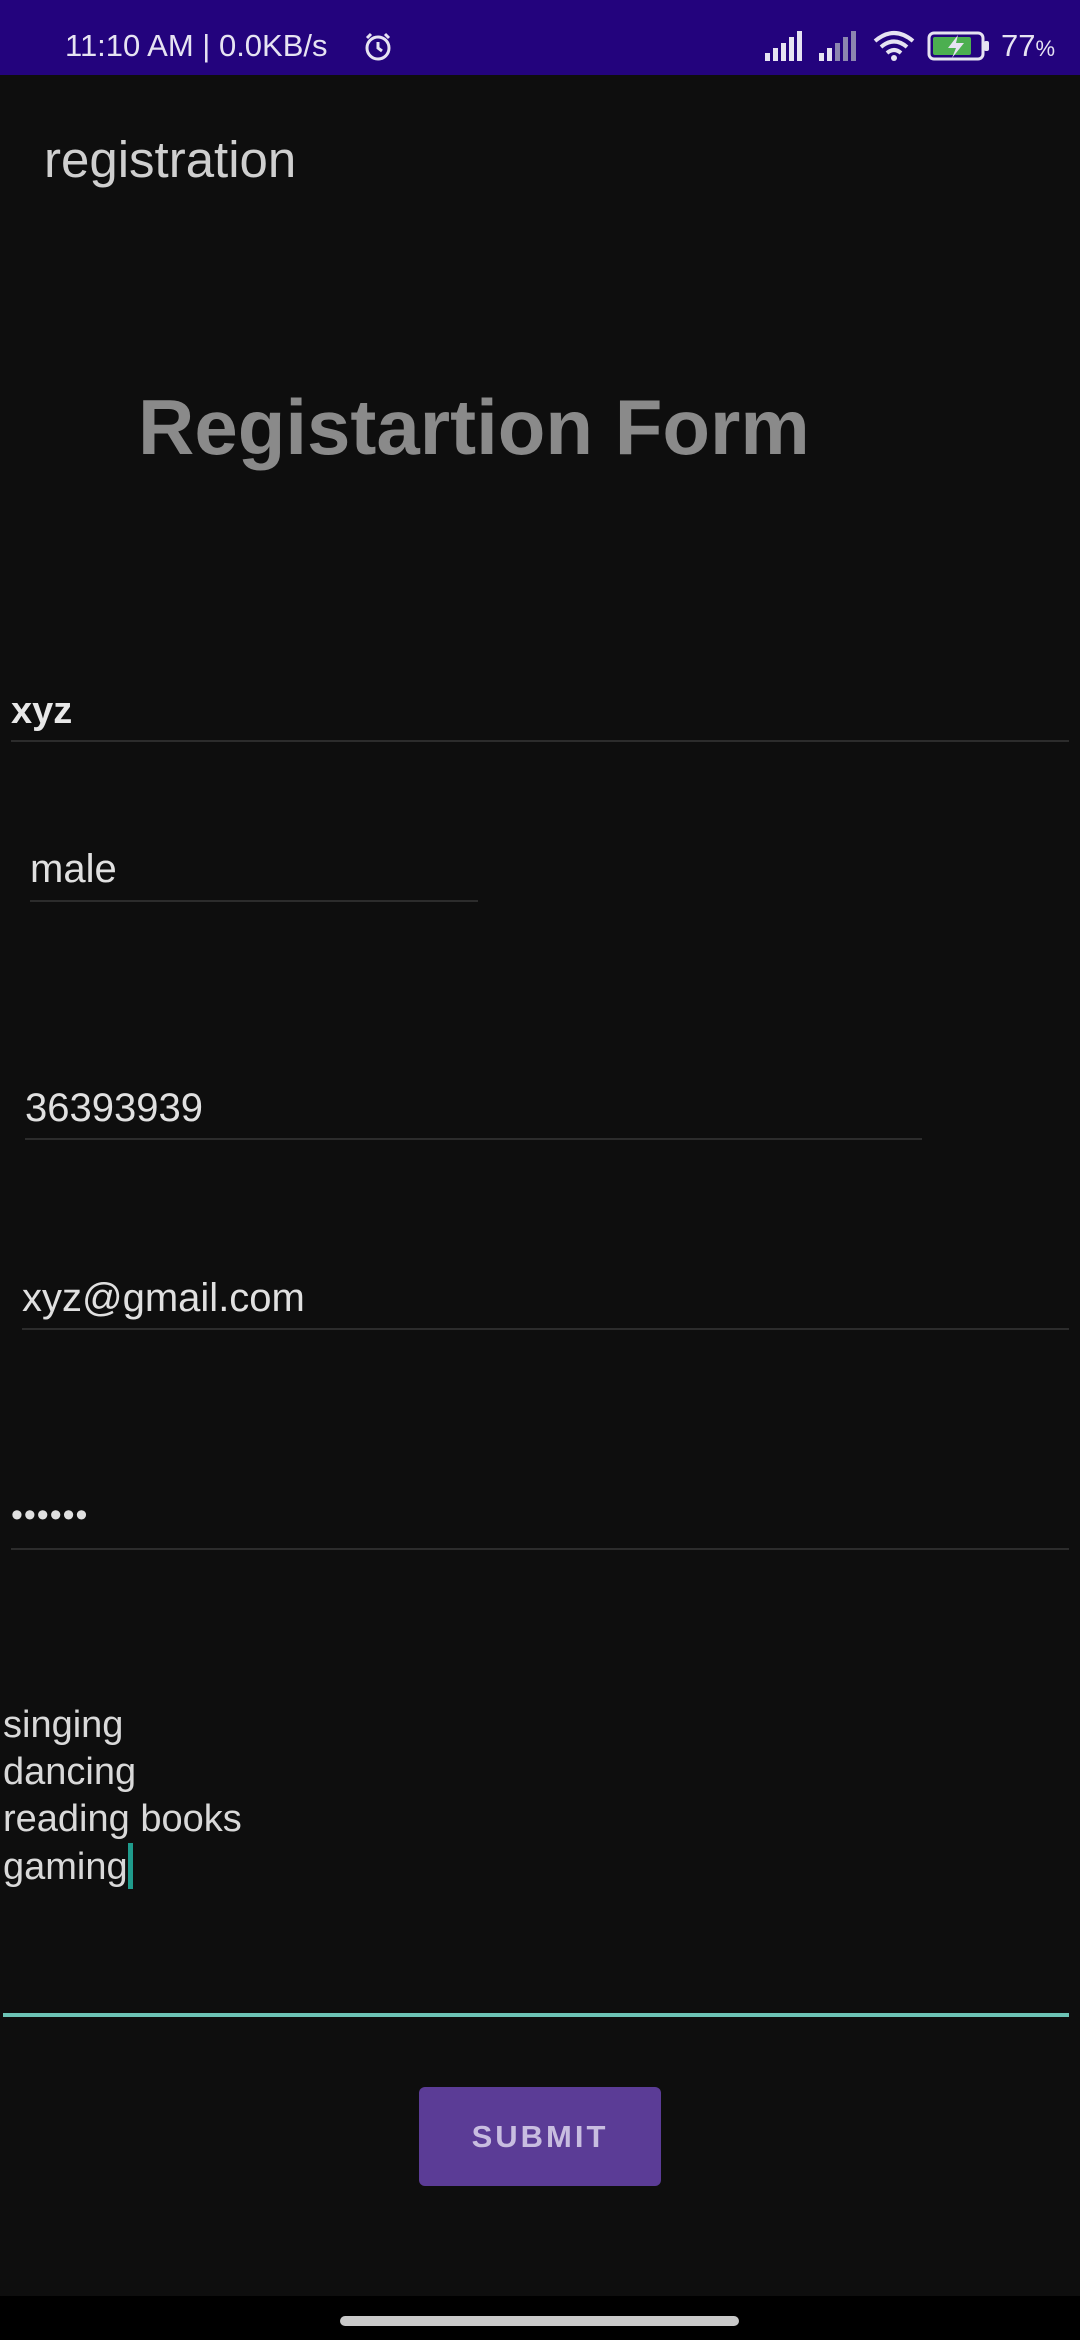  Describe the element at coordinates (473, 1139) in the screenshot. I see `phone-field-underline` at that location.